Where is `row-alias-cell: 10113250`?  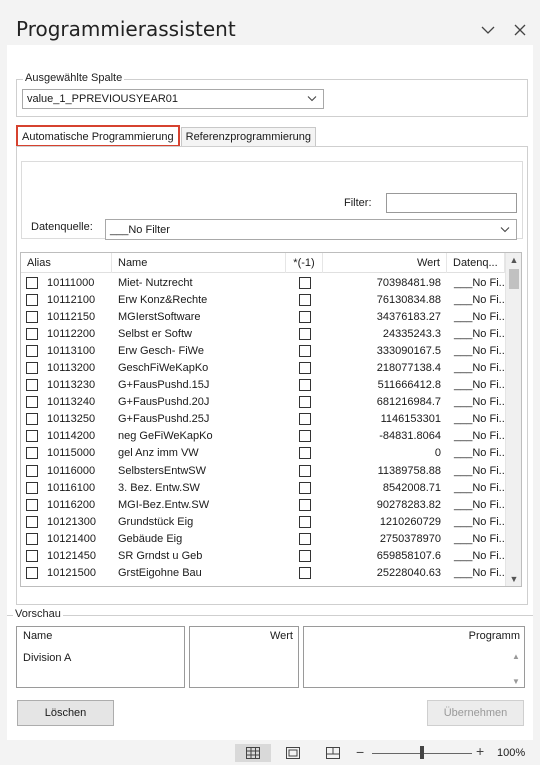 row-alias-cell: 10113250 is located at coordinates (66, 419).